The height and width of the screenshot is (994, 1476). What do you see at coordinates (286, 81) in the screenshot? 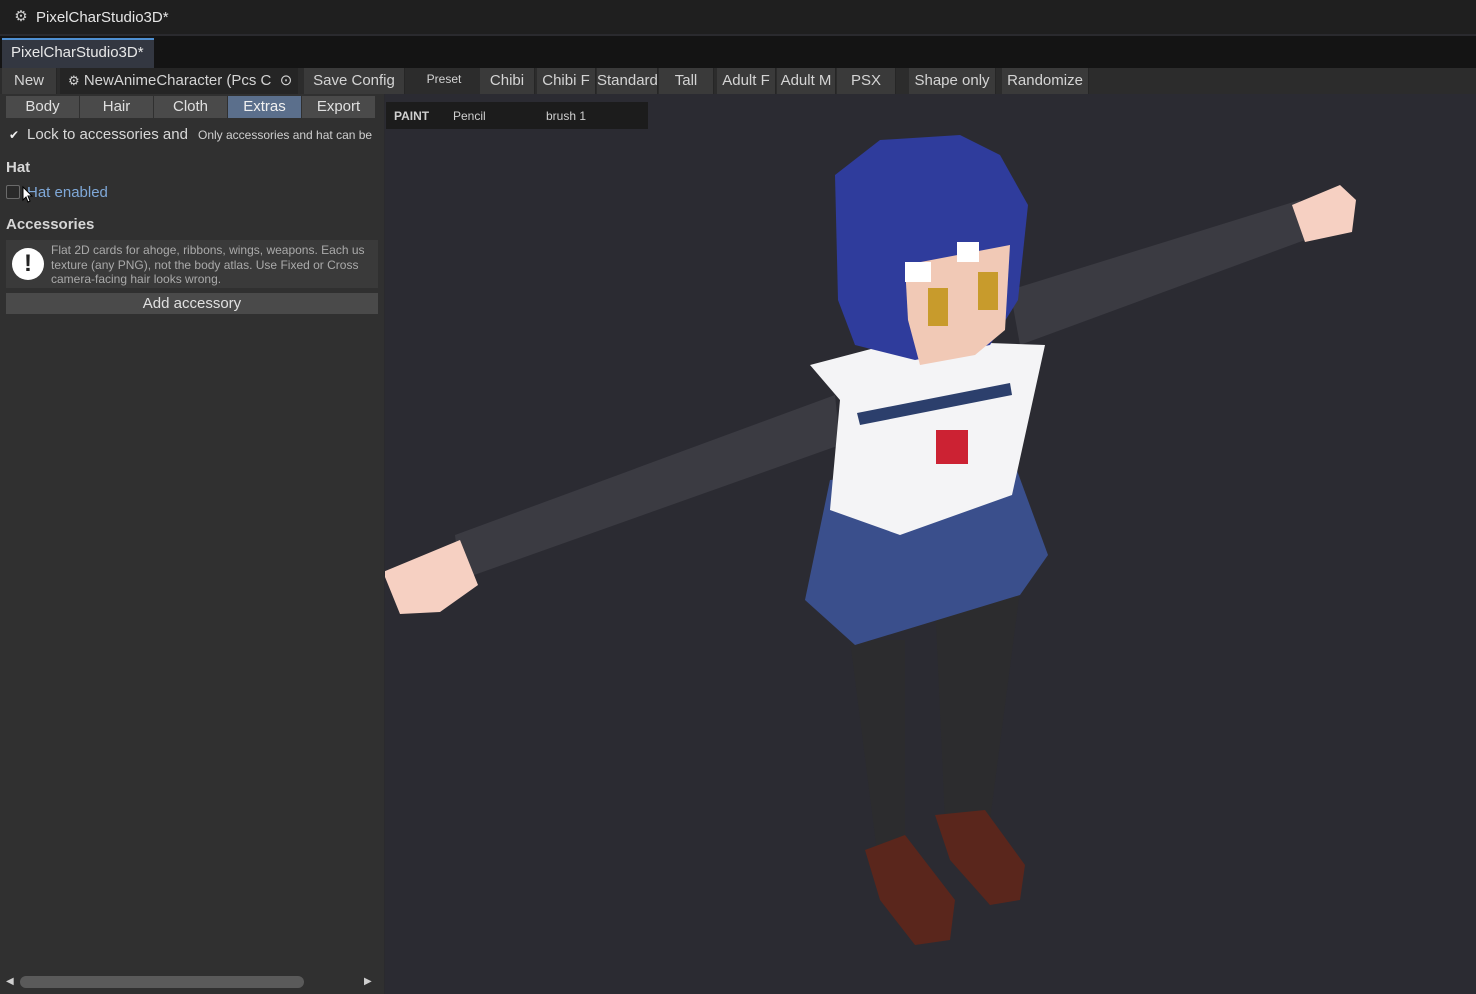
I see `target-icon: ⊙` at bounding box center [286, 81].